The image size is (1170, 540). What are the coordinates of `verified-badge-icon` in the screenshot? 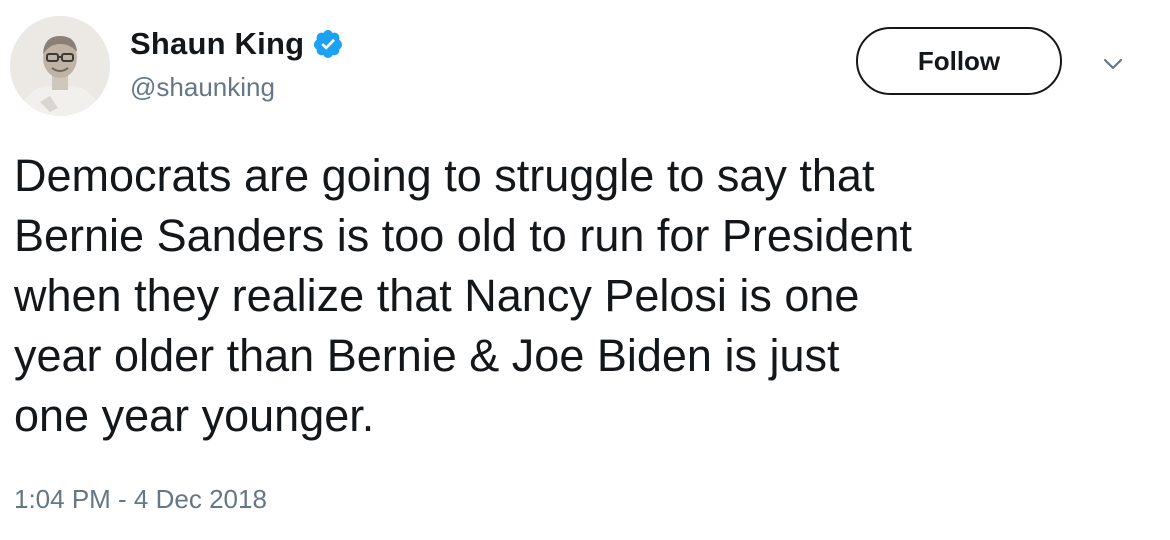 It's located at (328, 44).